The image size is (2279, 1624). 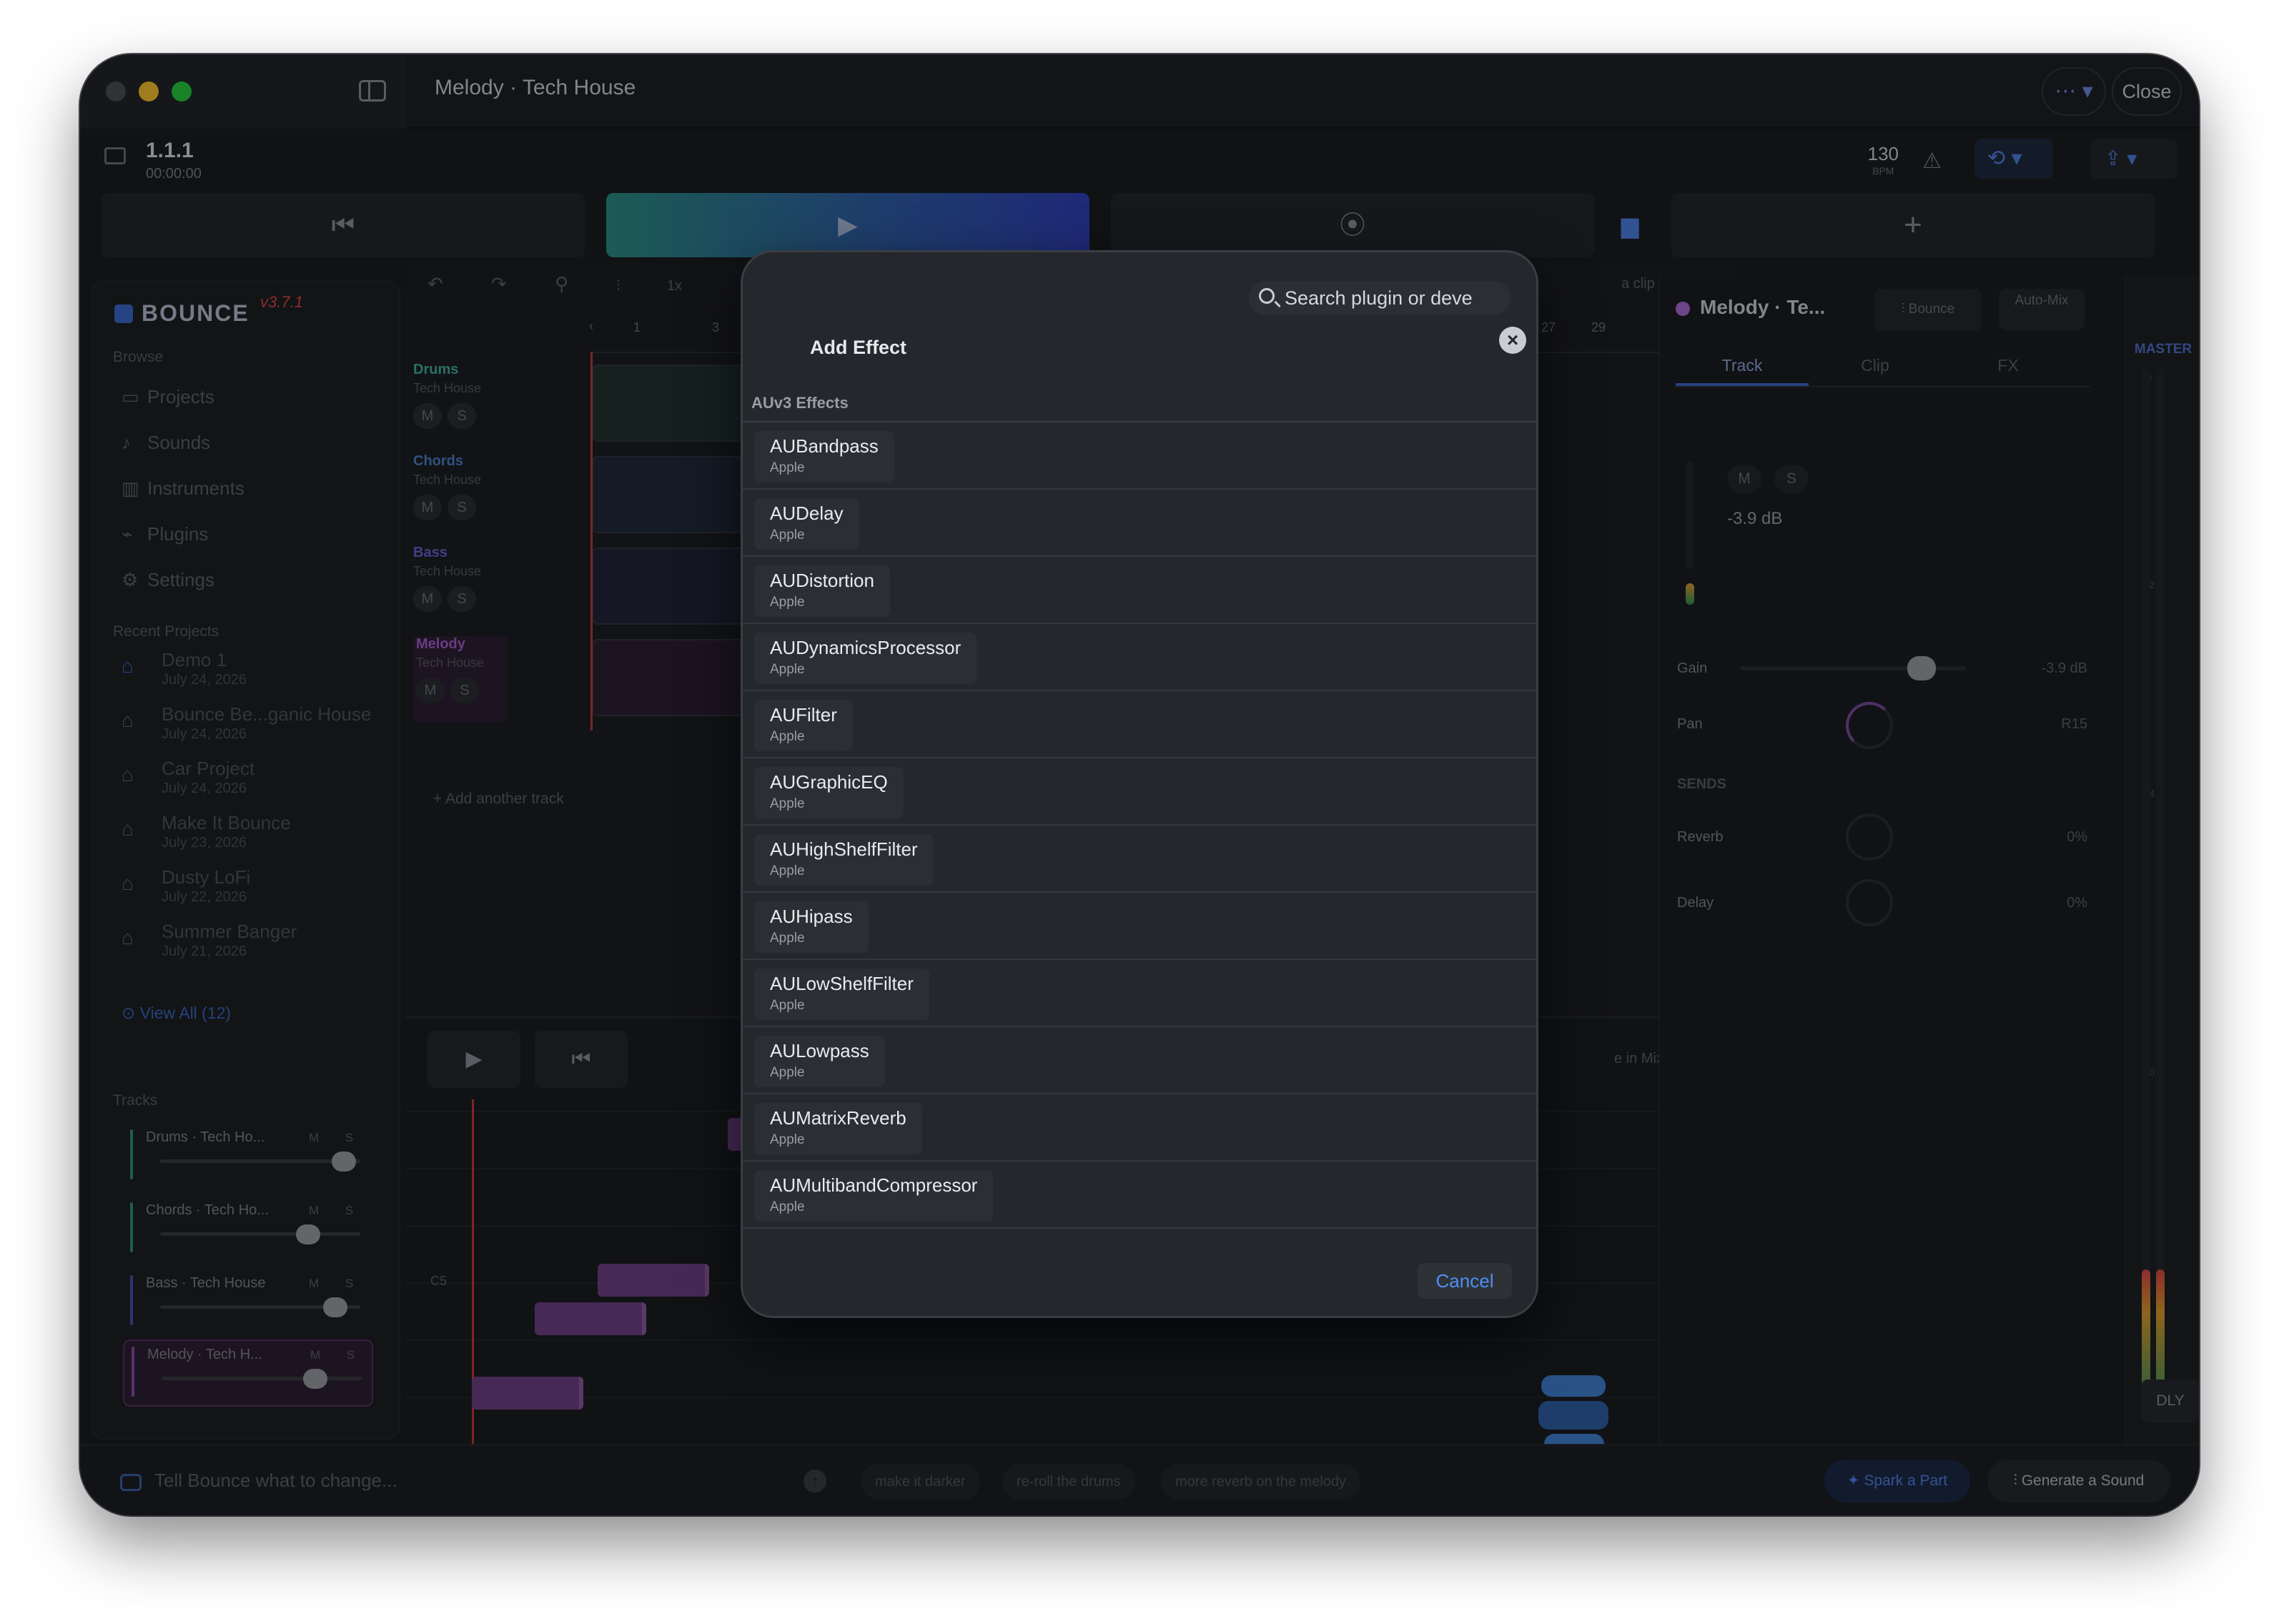 I want to click on effect-card: AUMultibandCompressor Apple, so click(x=874, y=1196).